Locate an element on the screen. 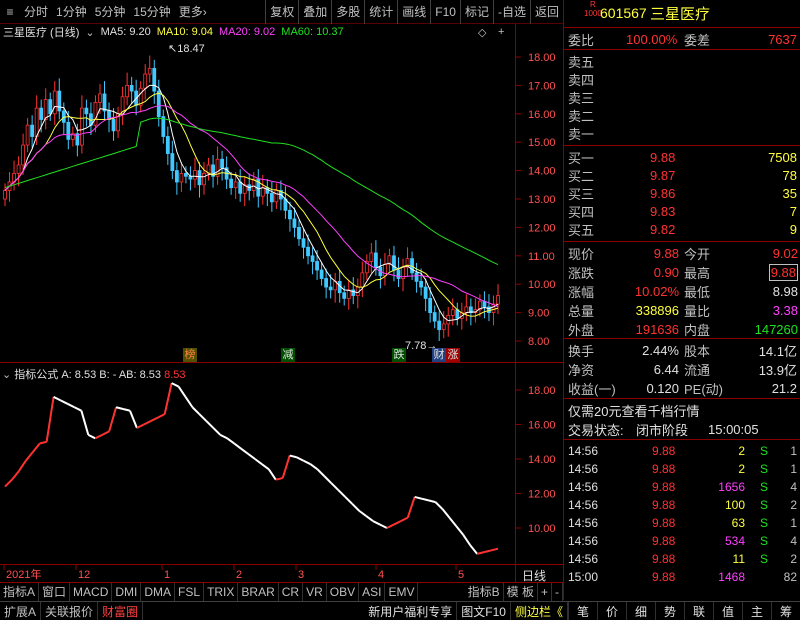  event-tag-rise: 涨 is located at coordinates (453, 355).